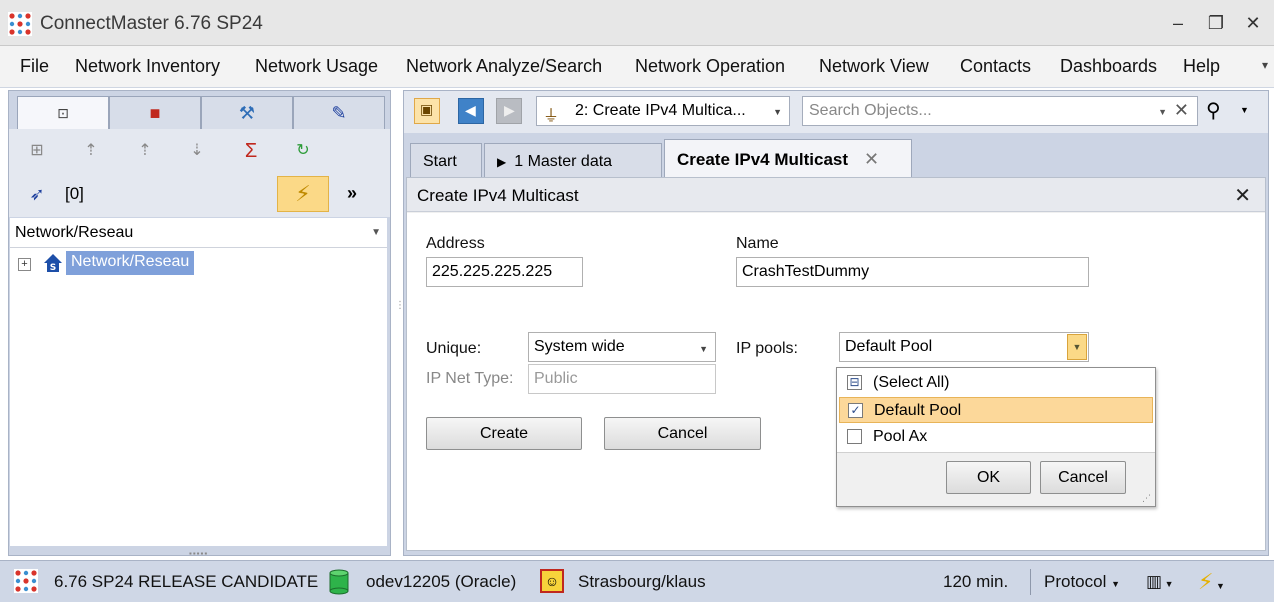 Image resolution: width=1274 pixels, height=611 pixels. I want to click on tab-create-ipv4-multicast: Create IPv4 Multicast ✕, so click(788, 158).